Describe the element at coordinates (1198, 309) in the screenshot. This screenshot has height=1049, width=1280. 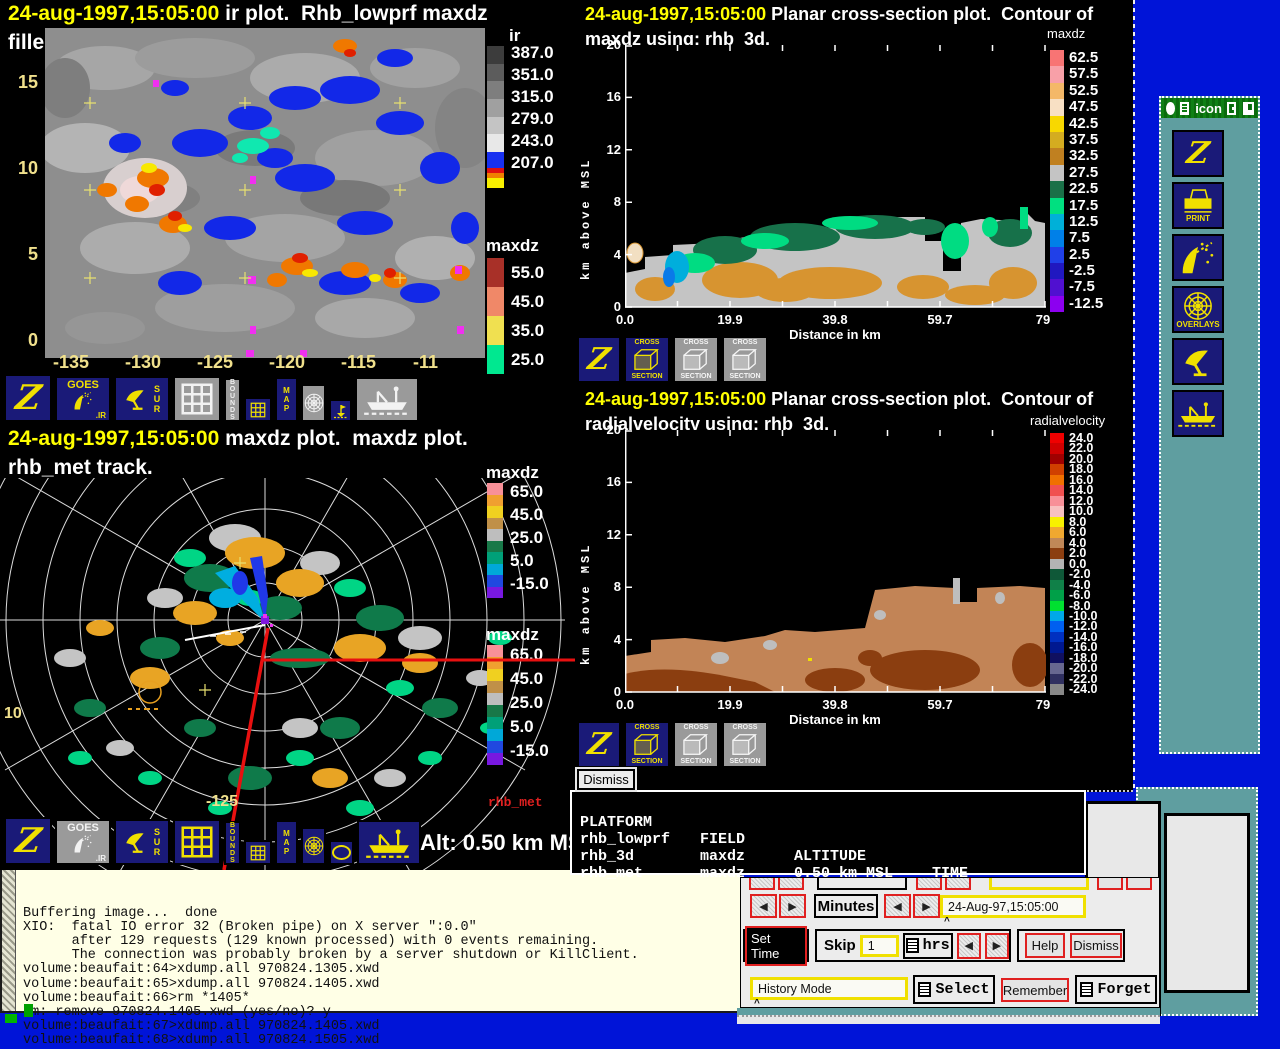
I see `panel-overlays-button: OVERLAYS` at that location.